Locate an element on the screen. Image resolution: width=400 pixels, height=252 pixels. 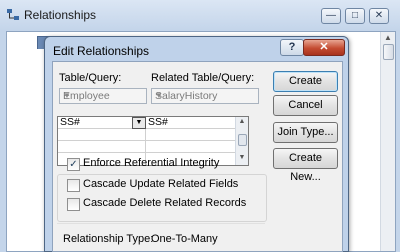
field-dropdown-button: ▼ is located at coordinates (139, 123).